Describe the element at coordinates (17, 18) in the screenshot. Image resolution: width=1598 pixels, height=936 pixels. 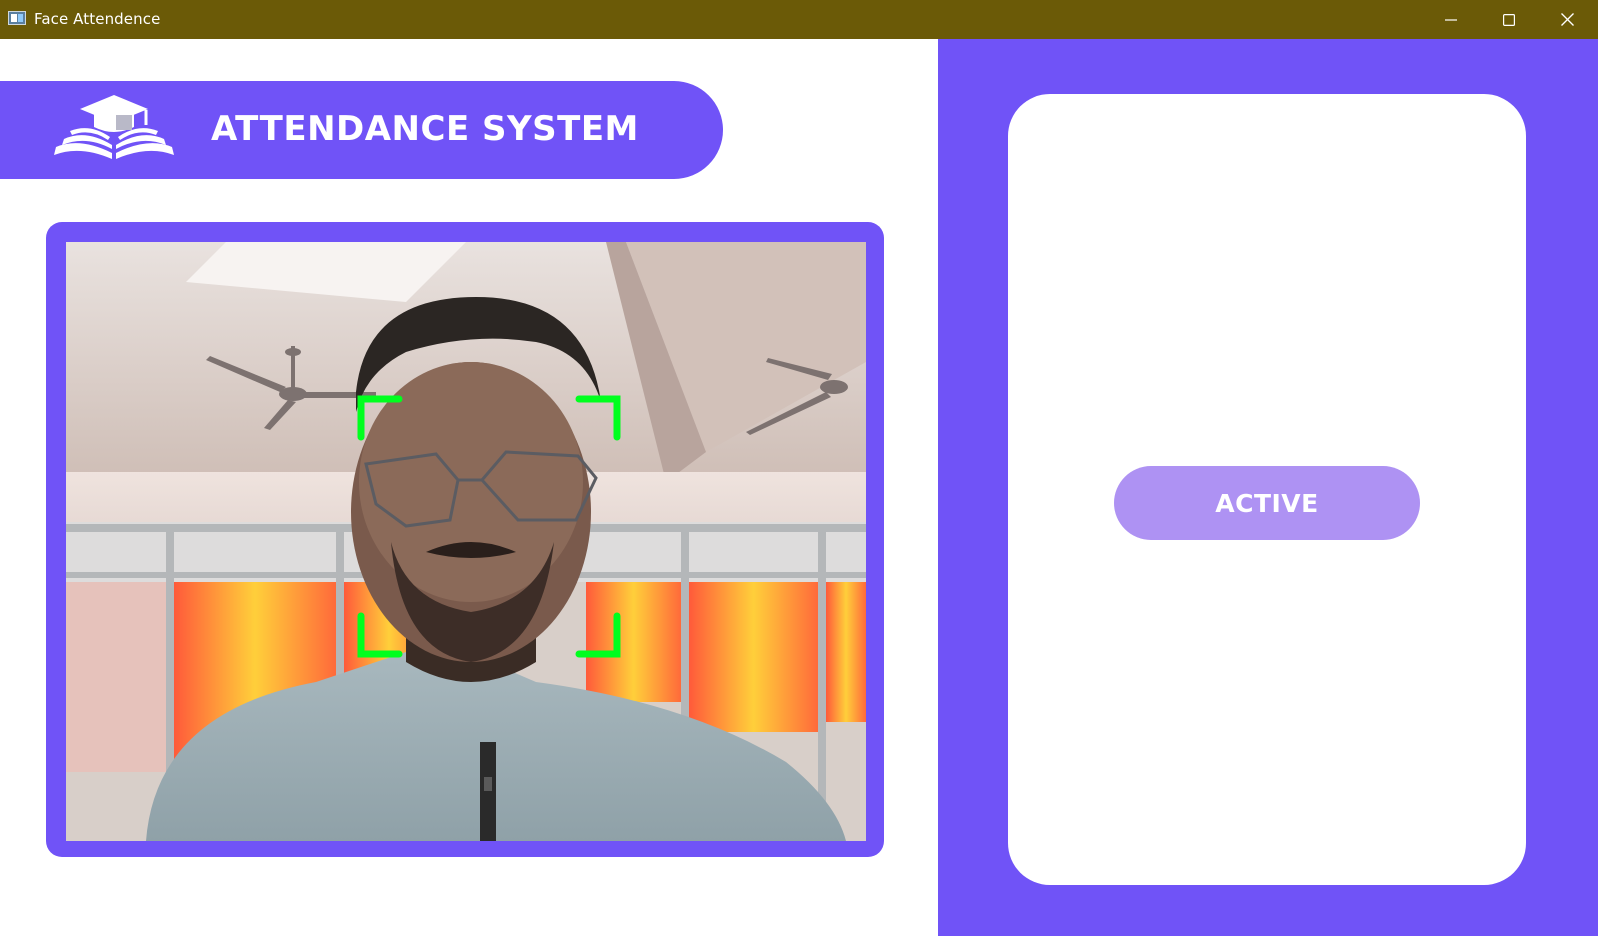
I see `app-window-icon` at that location.